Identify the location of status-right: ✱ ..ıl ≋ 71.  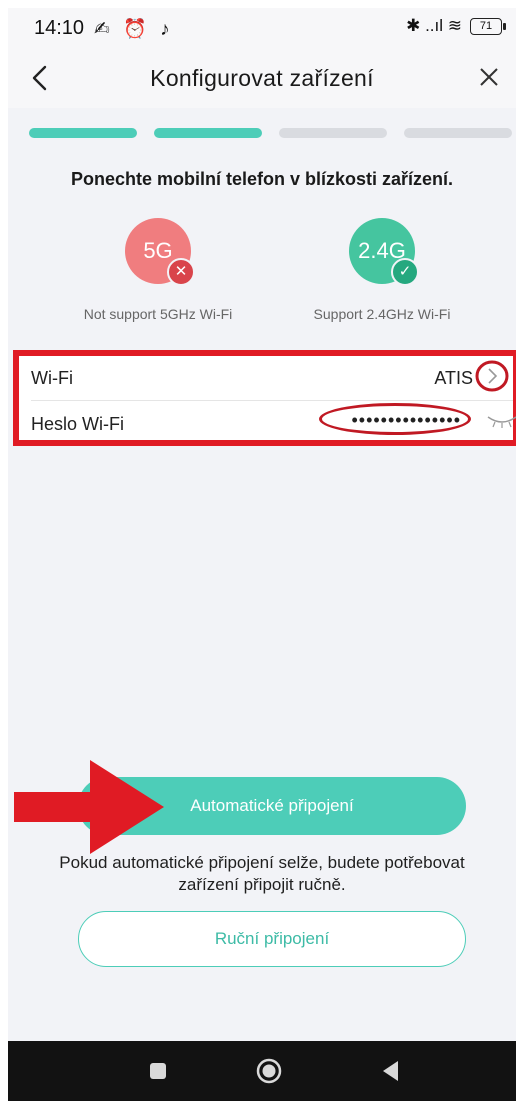
(456, 26).